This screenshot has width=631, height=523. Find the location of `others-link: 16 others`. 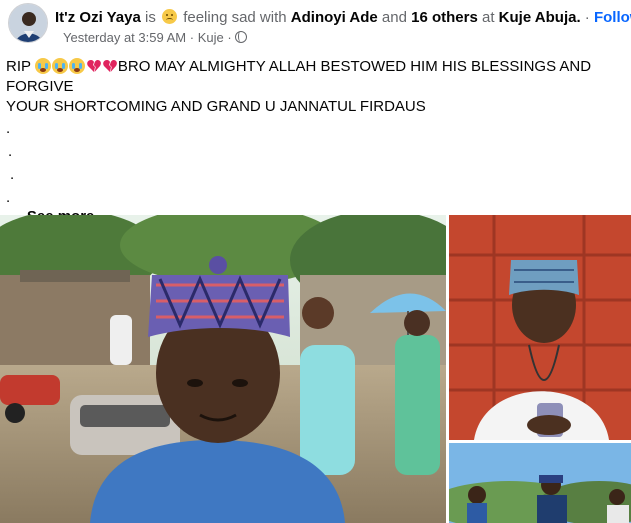

others-link: 16 others is located at coordinates (444, 17).